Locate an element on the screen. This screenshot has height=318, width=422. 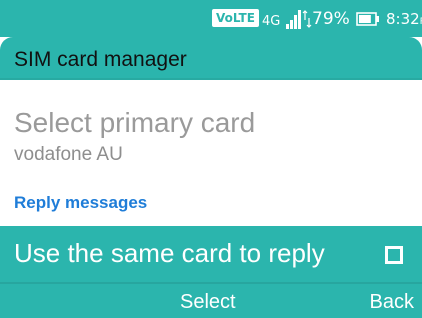
battery-percent: 79% is located at coordinates (331, 19).